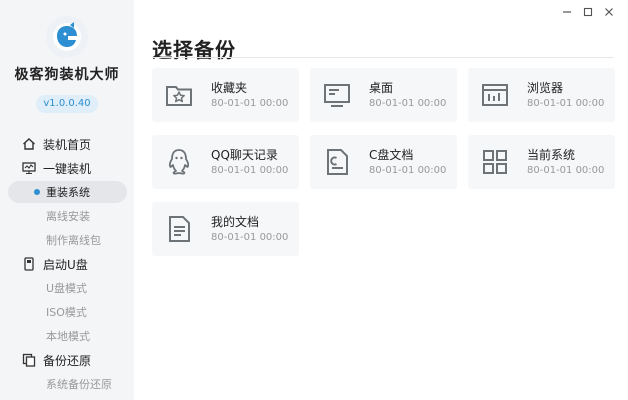 This screenshot has height=400, width=628. What do you see at coordinates (67, 75) in the screenshot?
I see `app-name: 极客狗装机大师` at bounding box center [67, 75].